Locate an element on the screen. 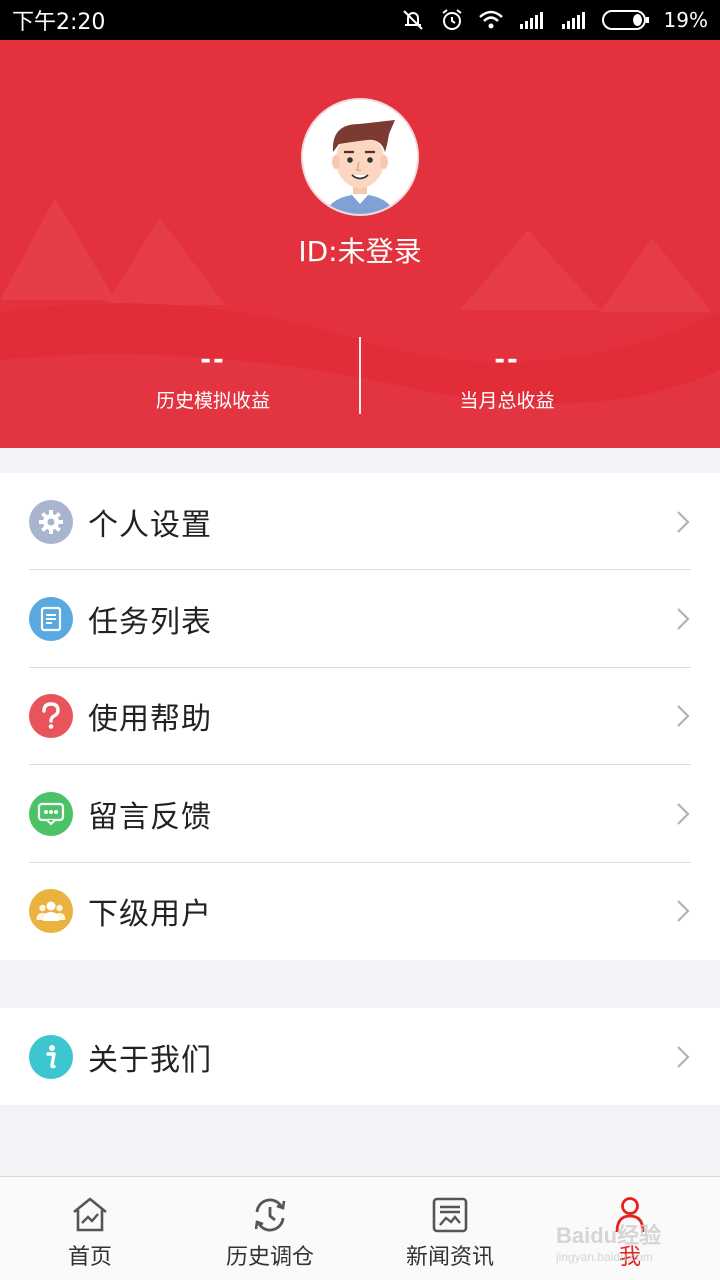 The width and height of the screenshot is (720, 1280). group-icon is located at coordinates (51, 911).